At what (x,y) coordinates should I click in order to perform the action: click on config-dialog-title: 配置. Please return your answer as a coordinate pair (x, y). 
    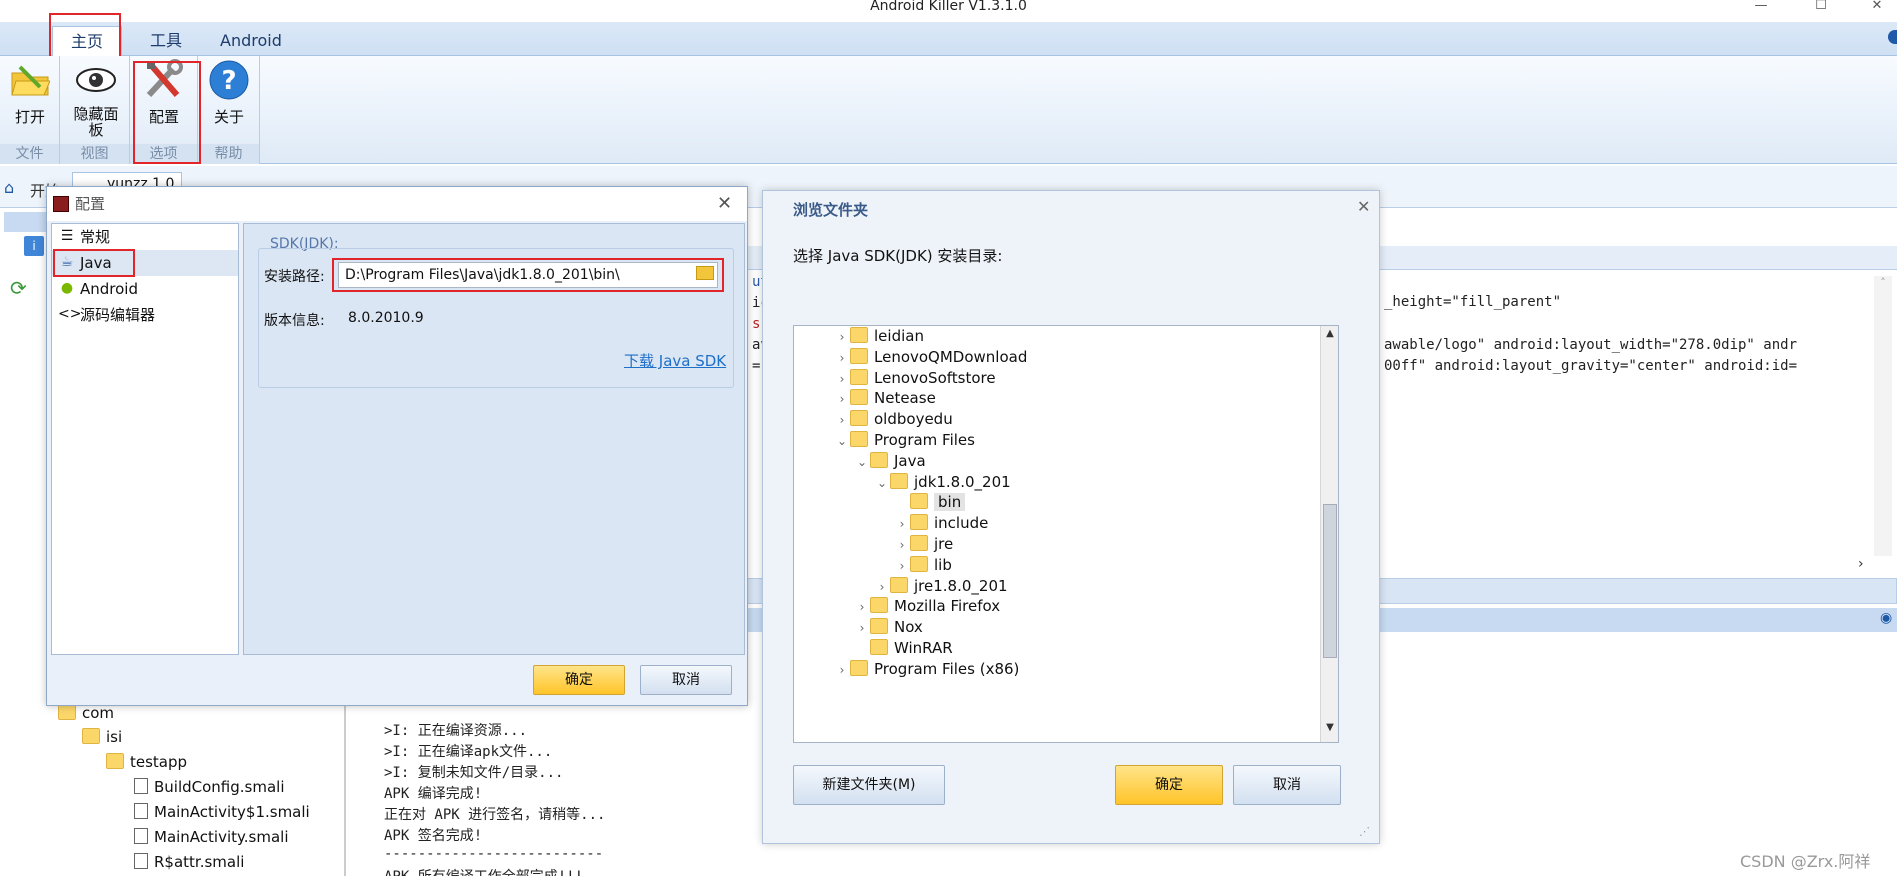
    Looking at the image, I should click on (90, 204).